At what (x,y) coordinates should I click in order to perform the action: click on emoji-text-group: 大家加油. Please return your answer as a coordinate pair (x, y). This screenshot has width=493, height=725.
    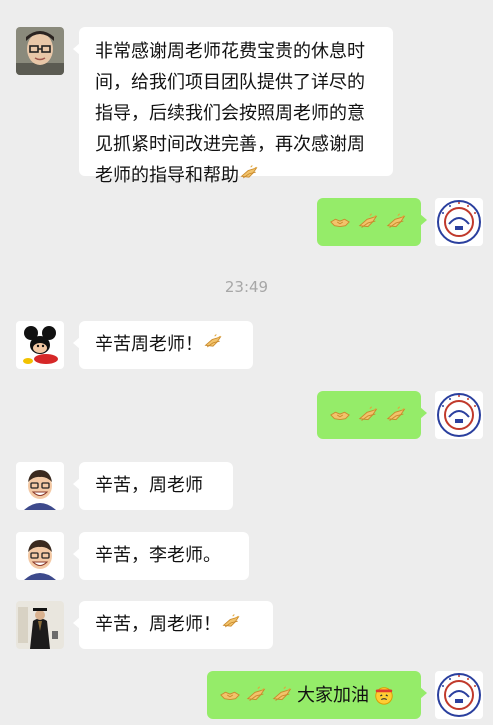
    Looking at the image, I should click on (314, 695).